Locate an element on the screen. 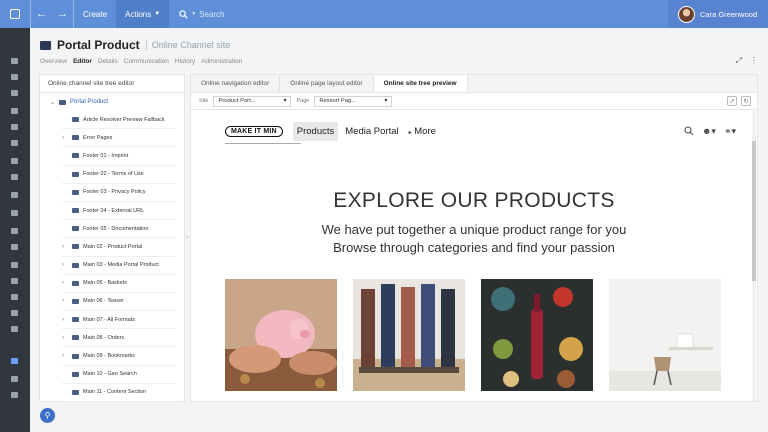 This screenshot has height=432, width=768. inbox-icon is located at coordinates (14, 77).